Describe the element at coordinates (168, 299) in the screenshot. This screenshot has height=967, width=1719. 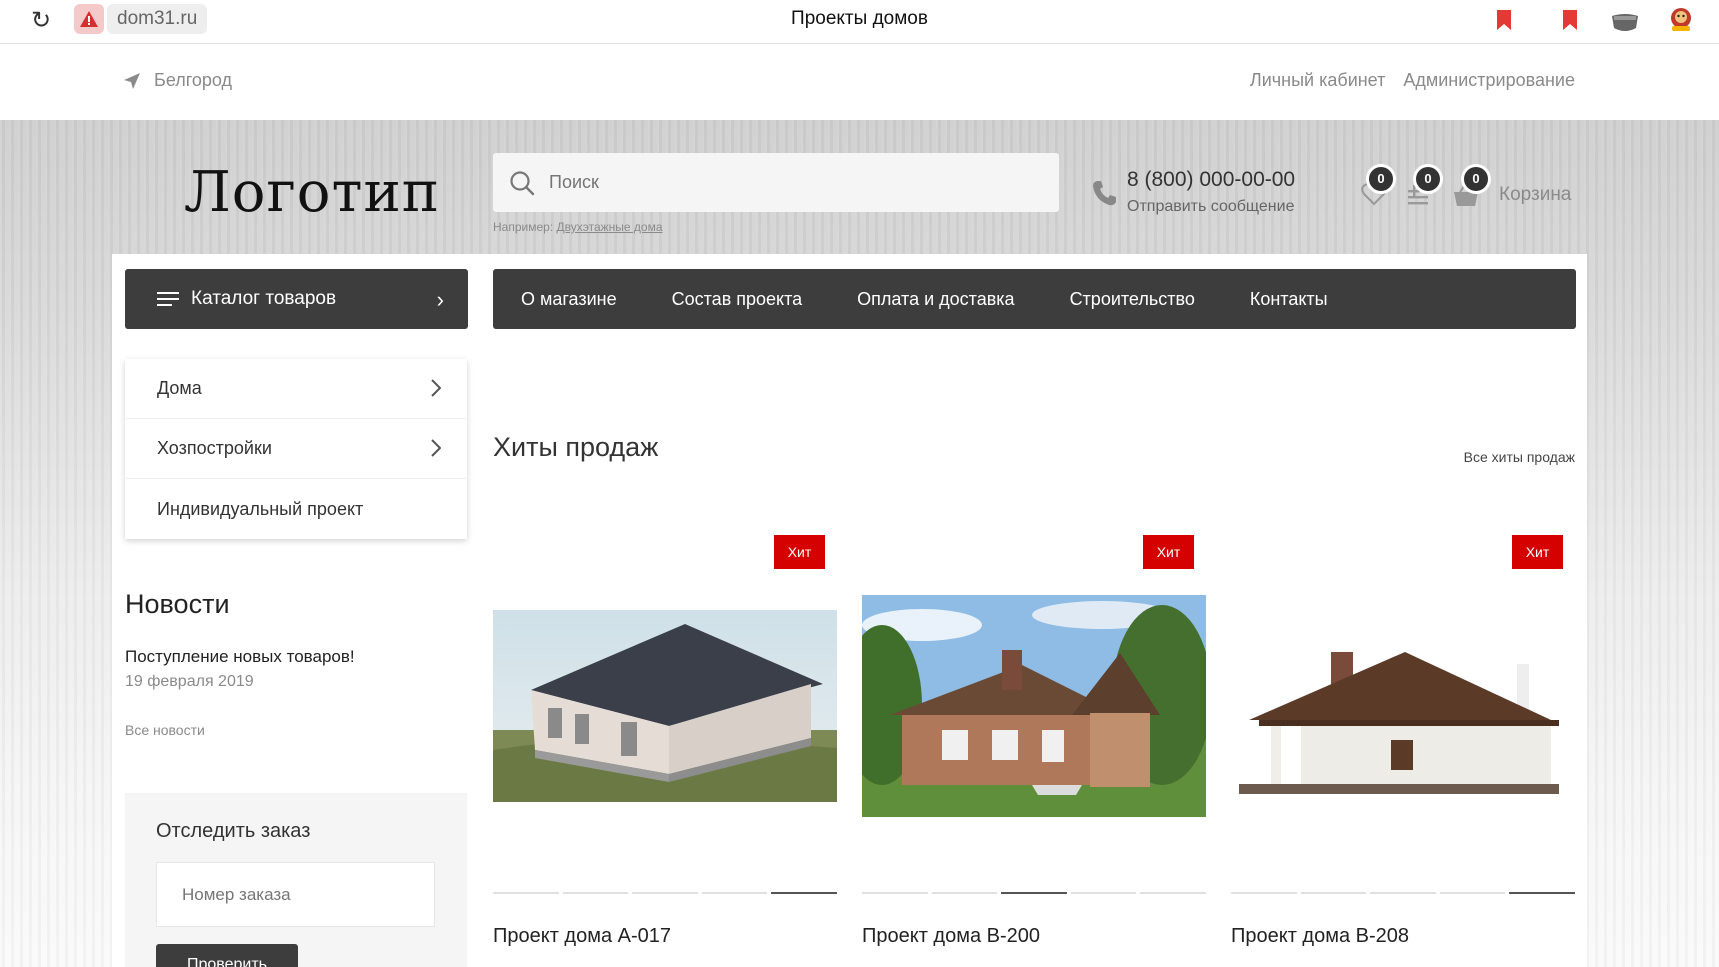
I see `menu-burger-icon` at that location.